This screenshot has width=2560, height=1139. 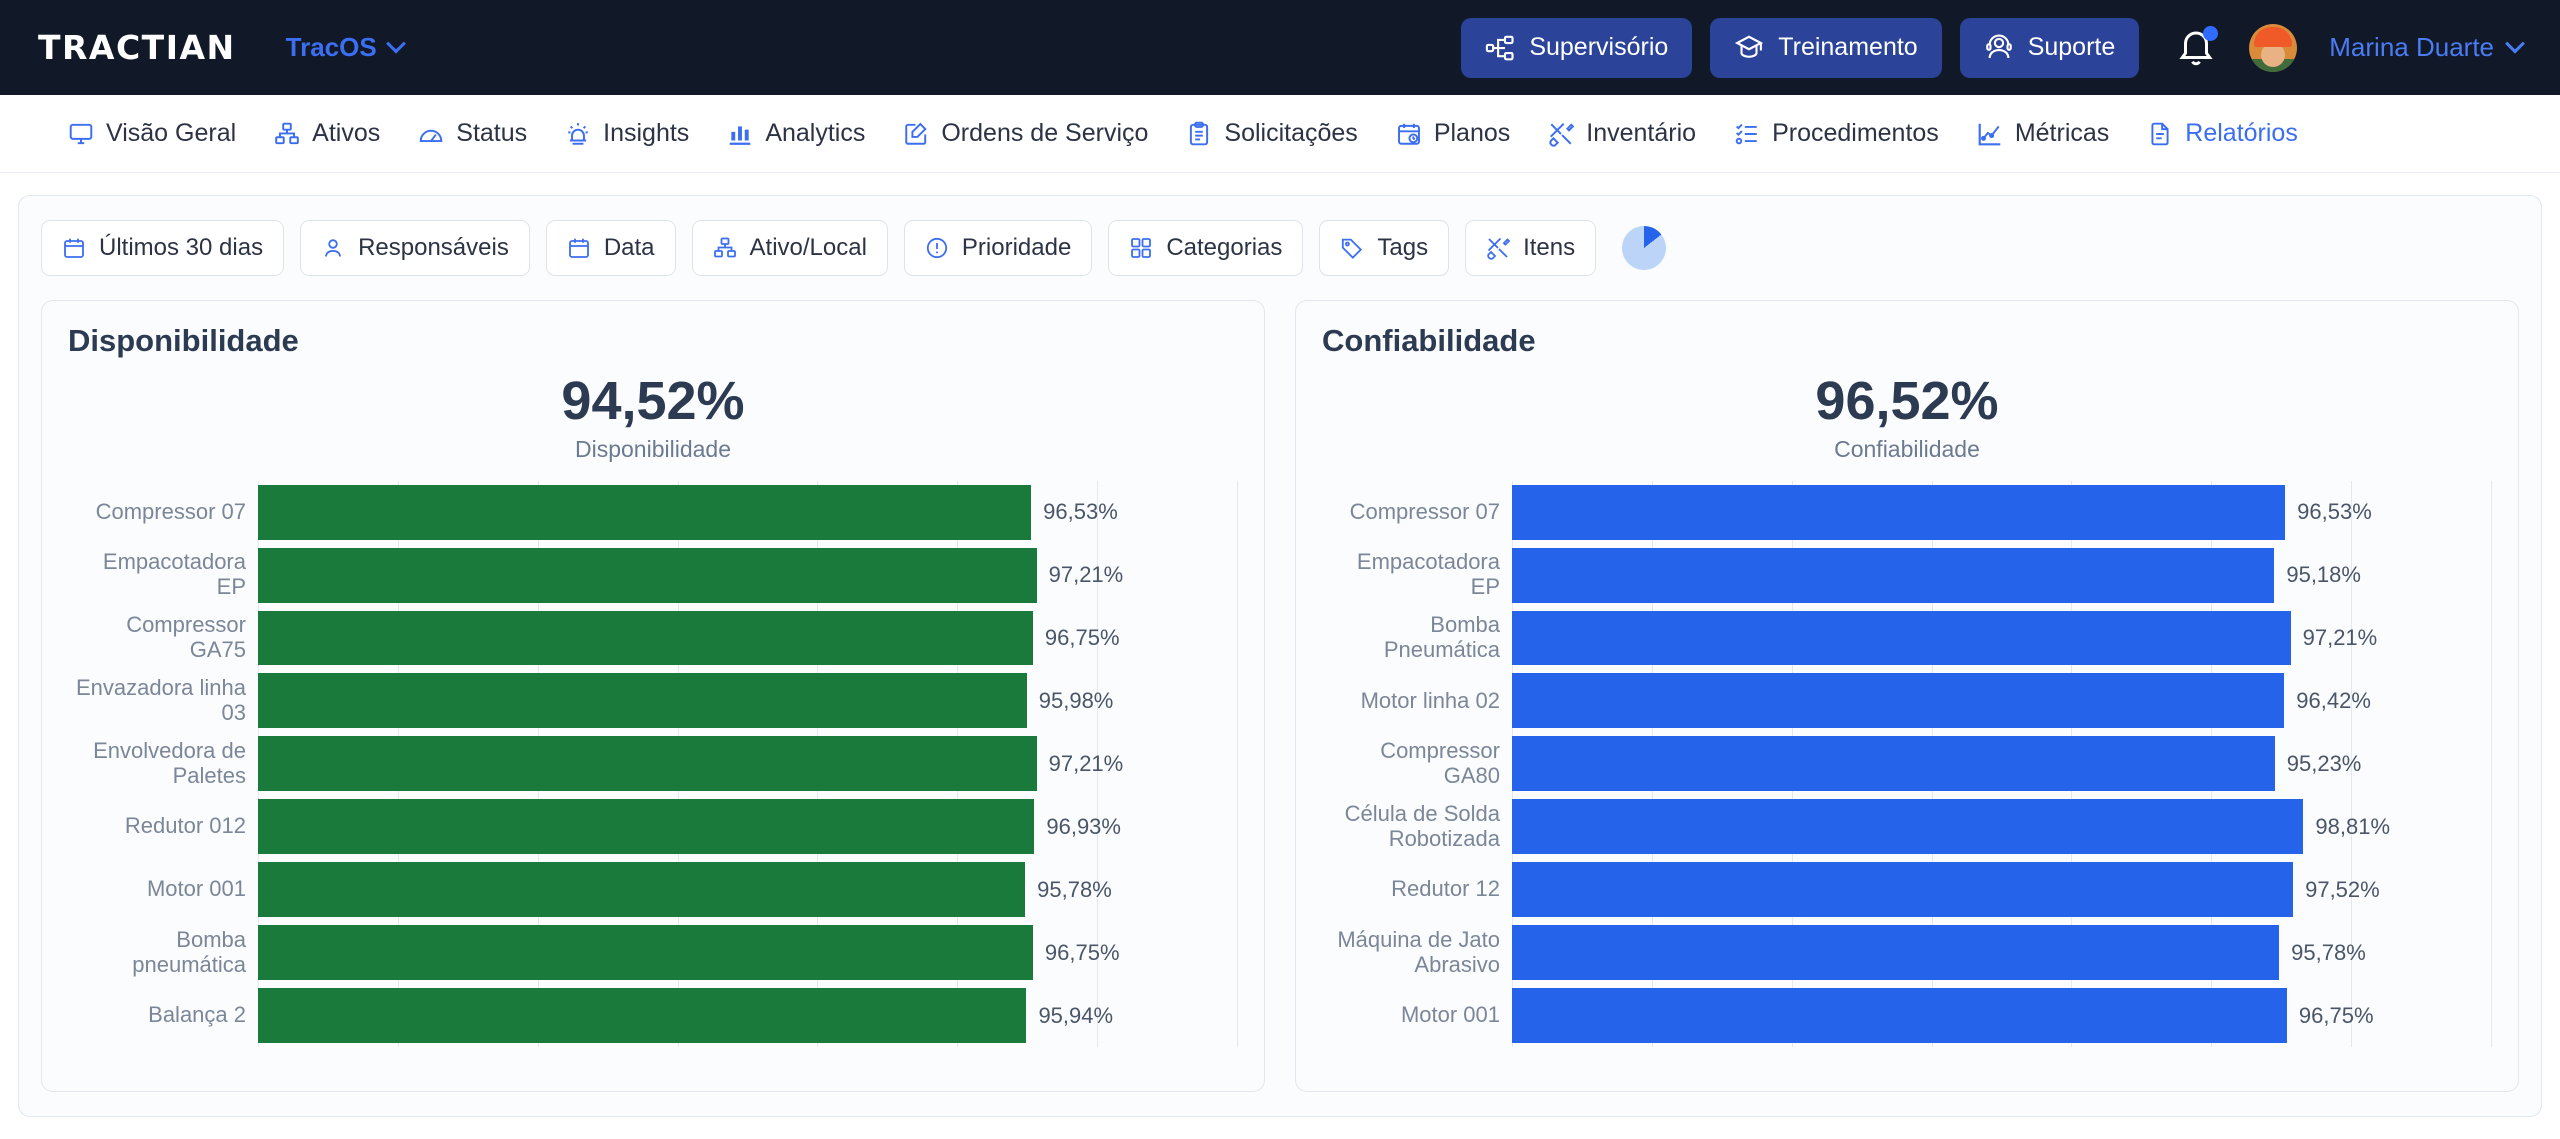 What do you see at coordinates (653, 401) in the screenshot?
I see `kpi-value: 94,52%` at bounding box center [653, 401].